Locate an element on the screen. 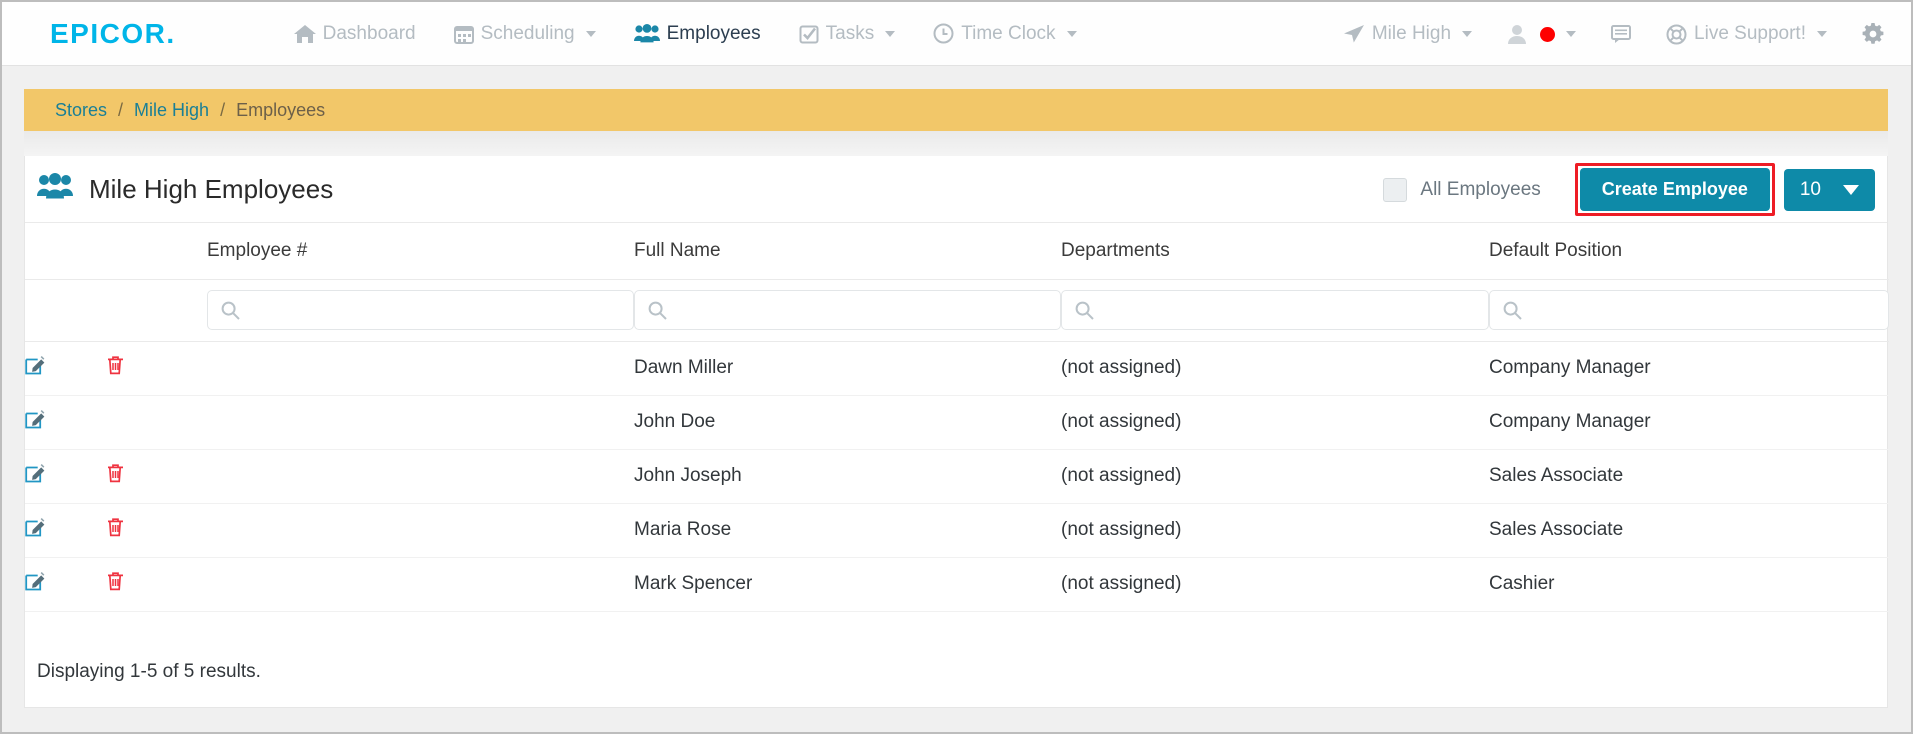  search-box-employee-number is located at coordinates (420, 310).